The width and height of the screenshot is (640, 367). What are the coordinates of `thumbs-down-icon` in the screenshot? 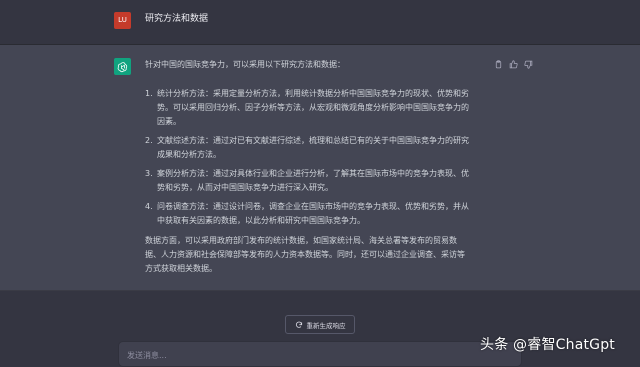 It's located at (528, 64).